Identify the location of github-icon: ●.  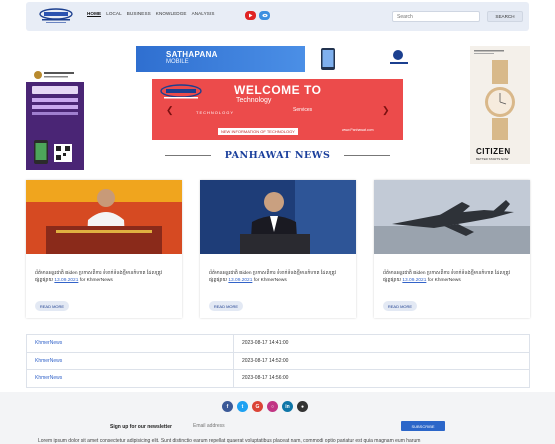
(302, 406).